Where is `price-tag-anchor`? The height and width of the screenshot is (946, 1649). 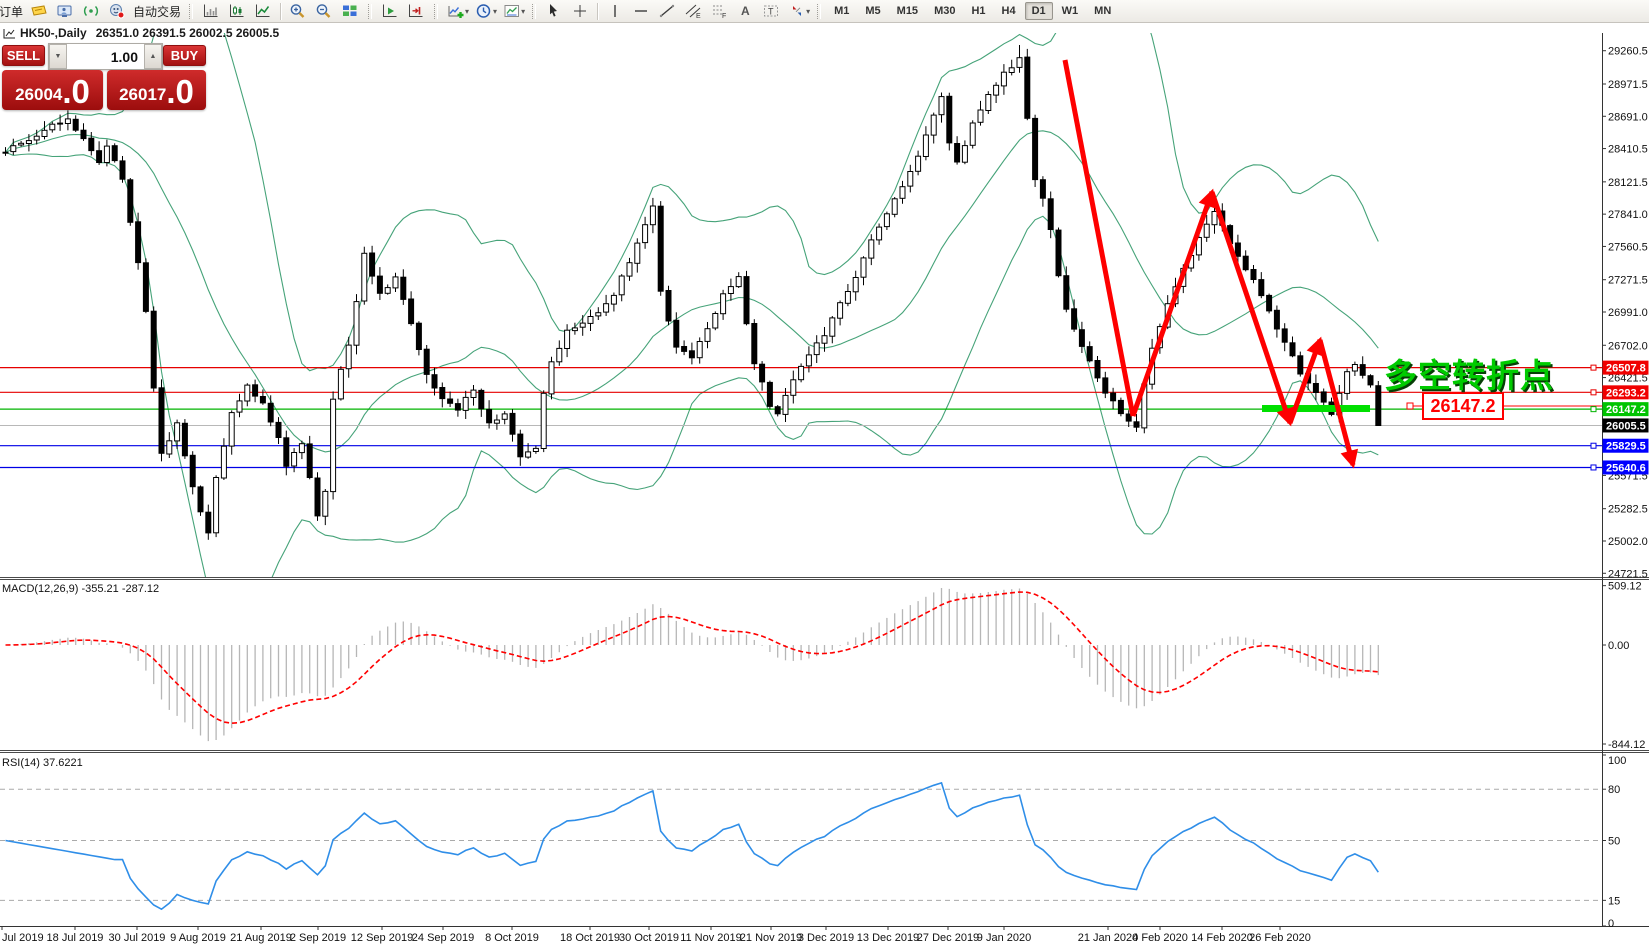
price-tag-anchor is located at coordinates (1410, 406).